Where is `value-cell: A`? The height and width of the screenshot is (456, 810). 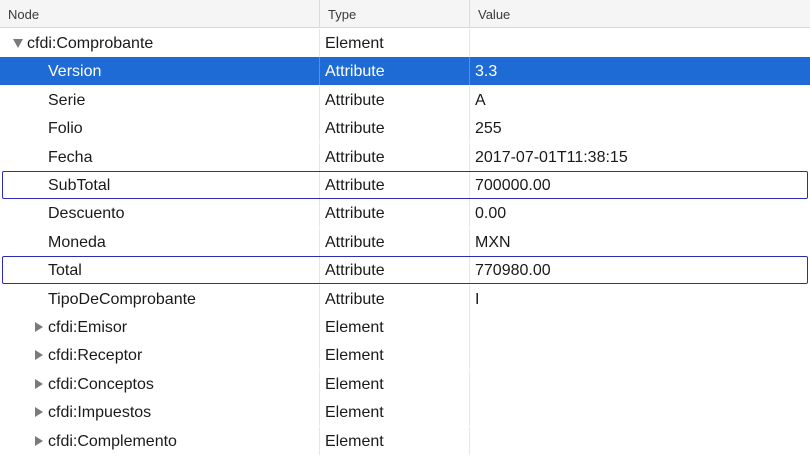
value-cell: A is located at coordinates (639, 99).